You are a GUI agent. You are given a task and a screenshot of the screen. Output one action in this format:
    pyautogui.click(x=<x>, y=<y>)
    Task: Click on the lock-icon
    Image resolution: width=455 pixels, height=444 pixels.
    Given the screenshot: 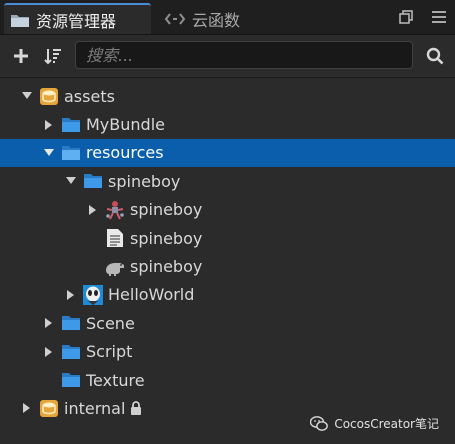 What is the action you would take?
    pyautogui.click(x=136, y=408)
    